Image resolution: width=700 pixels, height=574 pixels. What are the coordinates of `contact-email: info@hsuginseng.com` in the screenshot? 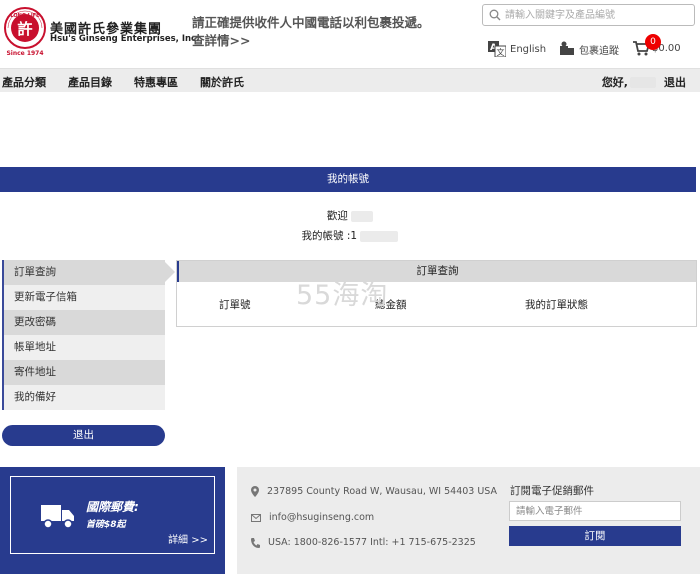 It's located at (312, 517).